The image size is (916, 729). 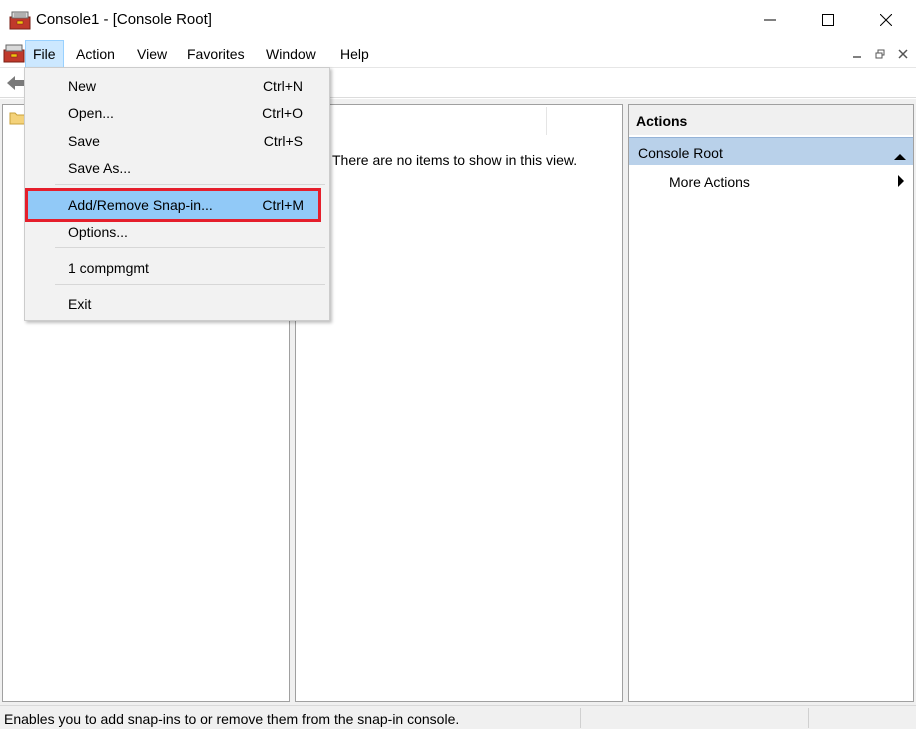 What do you see at coordinates (546, 121) in the screenshot?
I see `column-divider` at bounding box center [546, 121].